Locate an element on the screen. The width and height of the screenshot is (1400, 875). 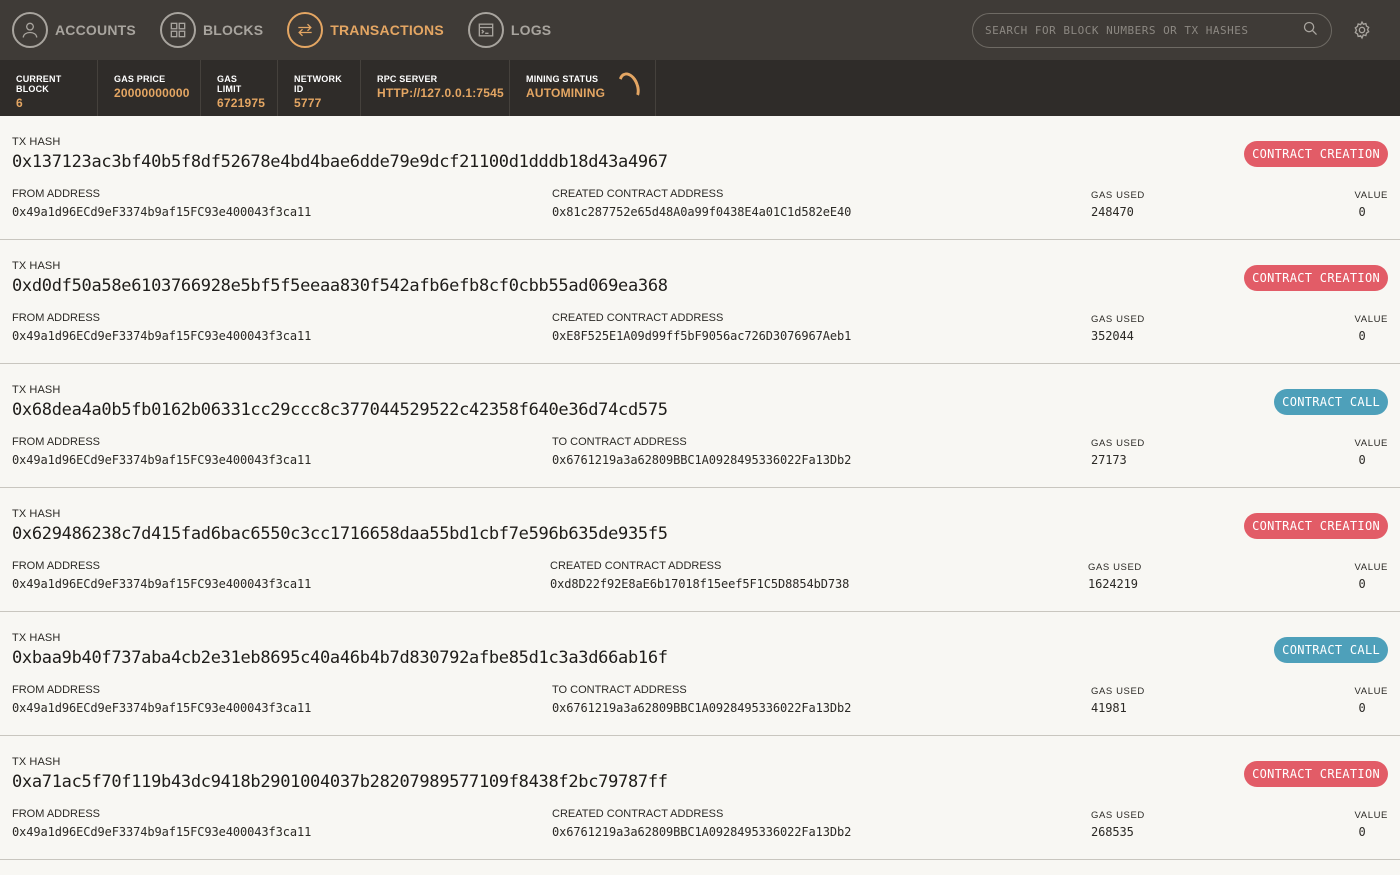
stat-value: 6721975 is located at coordinates (241, 103).